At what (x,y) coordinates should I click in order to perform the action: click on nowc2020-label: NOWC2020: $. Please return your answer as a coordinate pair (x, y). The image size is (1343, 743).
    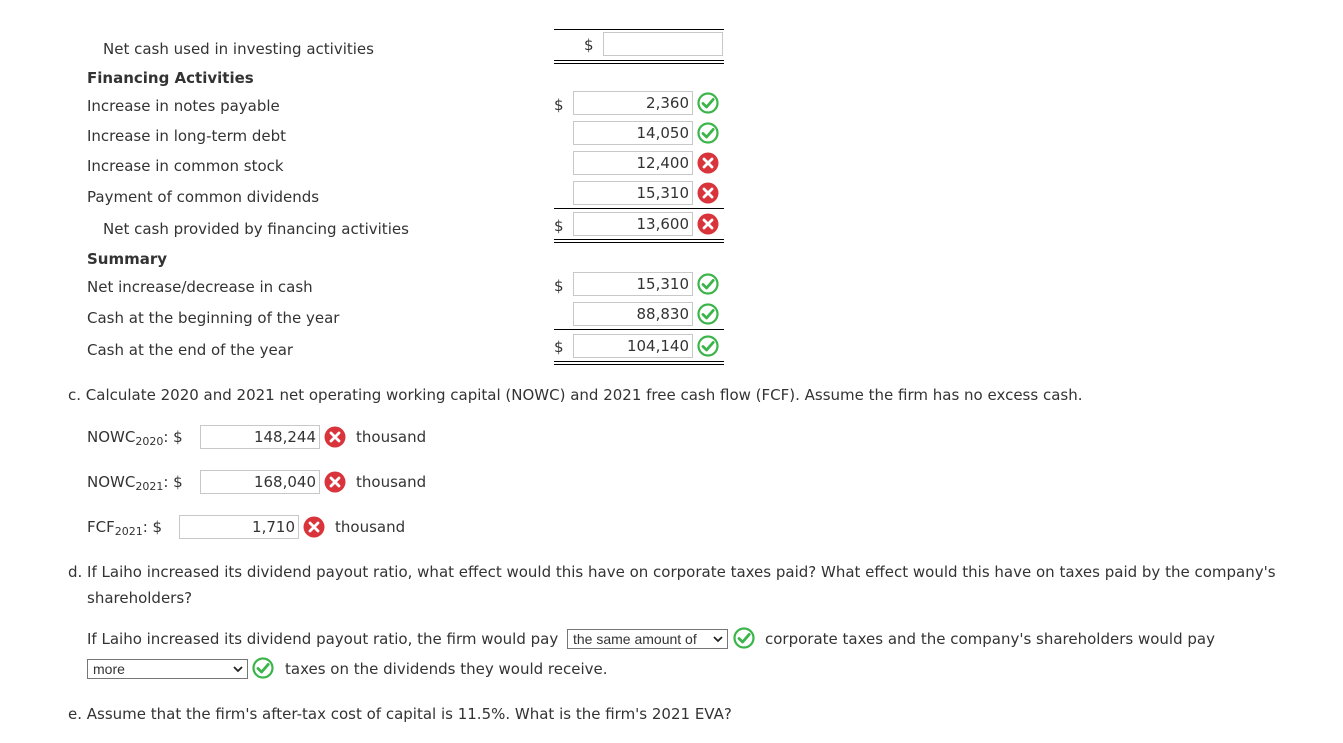
    Looking at the image, I should click on (135, 438).